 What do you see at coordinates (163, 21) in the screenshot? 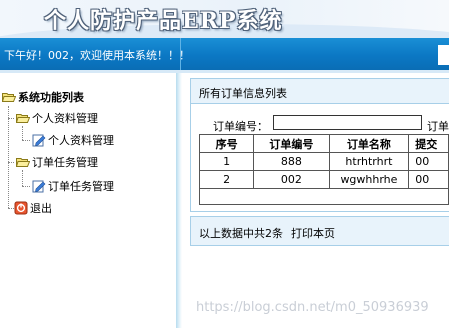
I see `app-title: 个人防护产品ERP系统` at bounding box center [163, 21].